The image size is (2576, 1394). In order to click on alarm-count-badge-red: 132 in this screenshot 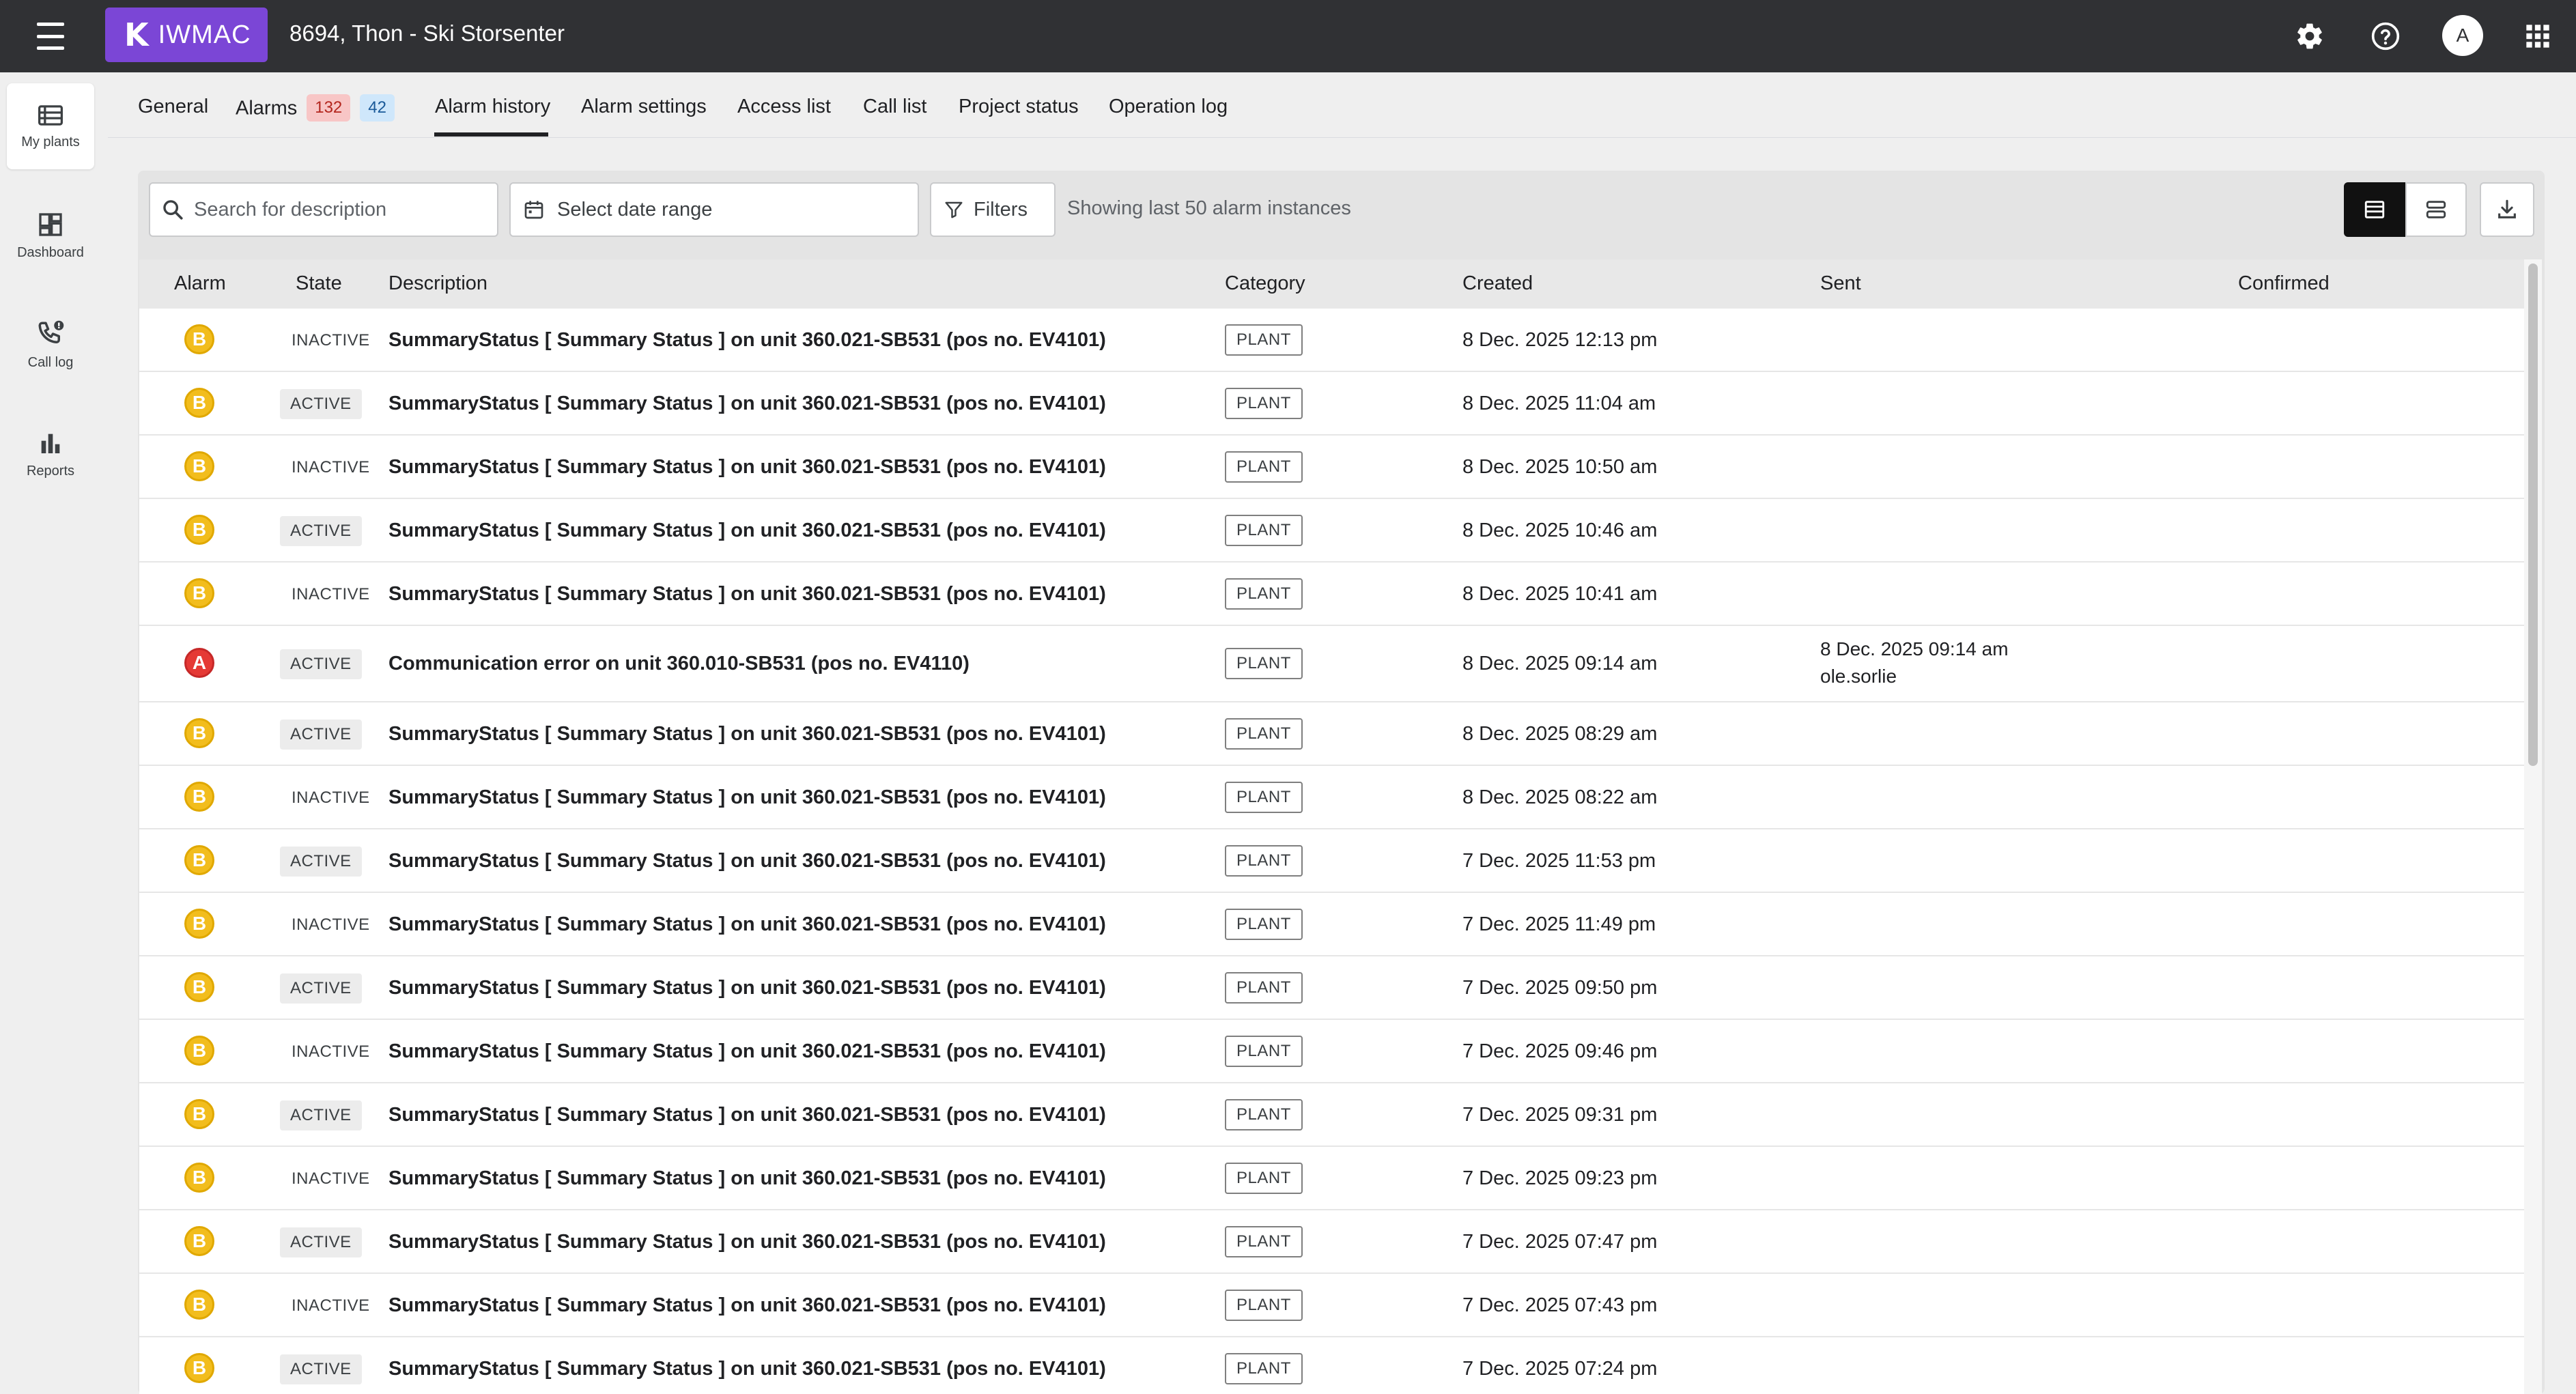, I will do `click(329, 108)`.